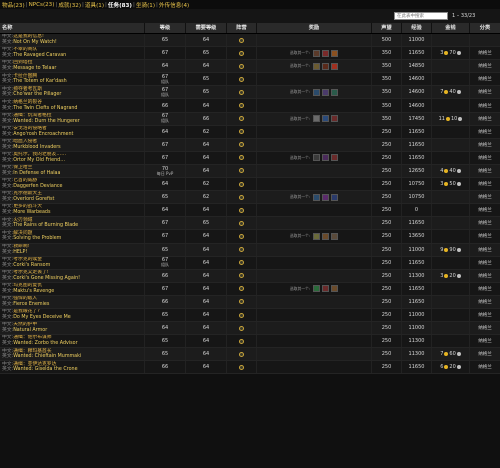 This screenshot has width=500, height=468. Describe the element at coordinates (30, 330) in the screenshot. I see `quest-name-en: Natural Armor` at that location.